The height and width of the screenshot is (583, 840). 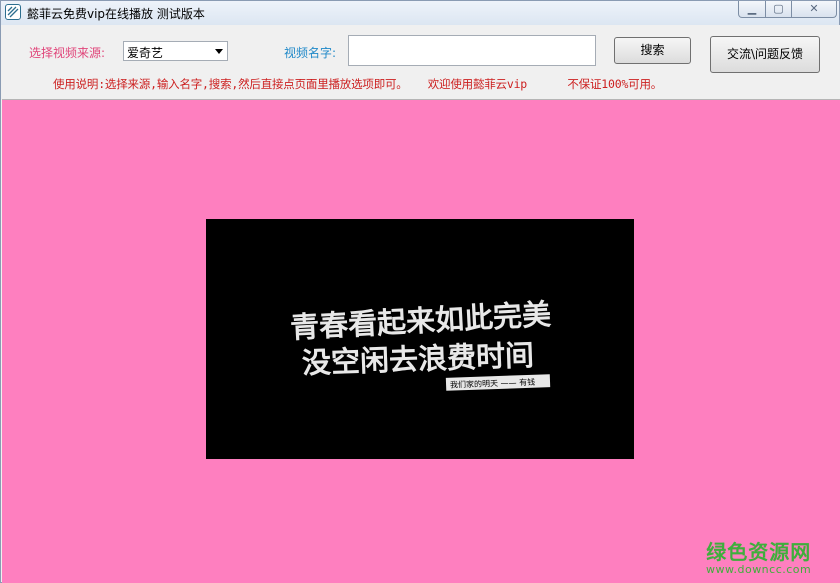 I want to click on video-name-label: 视频名字:, so click(x=310, y=53).